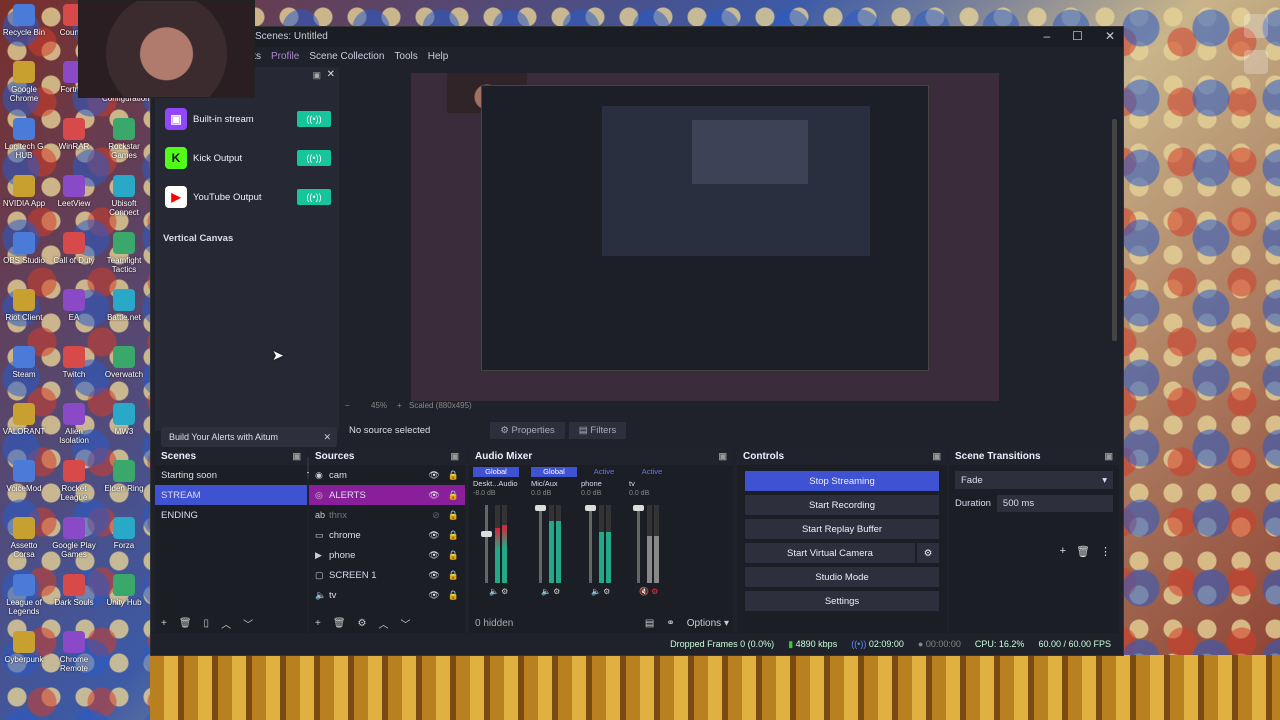  What do you see at coordinates (124, 590) in the screenshot?
I see `desktop-icon: Unity Hub` at bounding box center [124, 590].